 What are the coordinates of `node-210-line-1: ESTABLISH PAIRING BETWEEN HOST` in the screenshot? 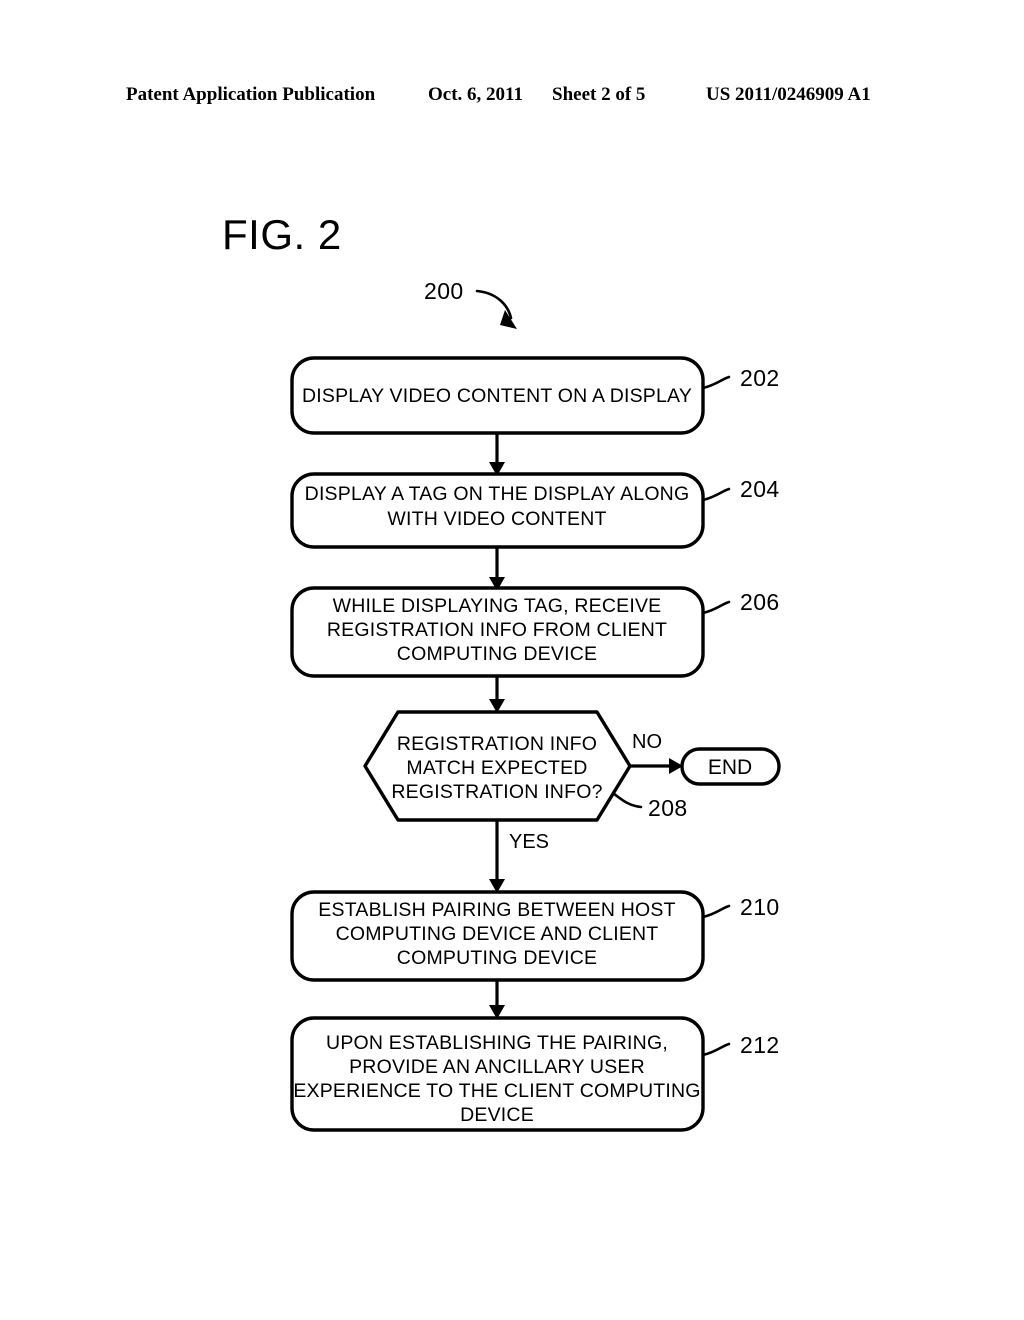 It's located at (496, 910).